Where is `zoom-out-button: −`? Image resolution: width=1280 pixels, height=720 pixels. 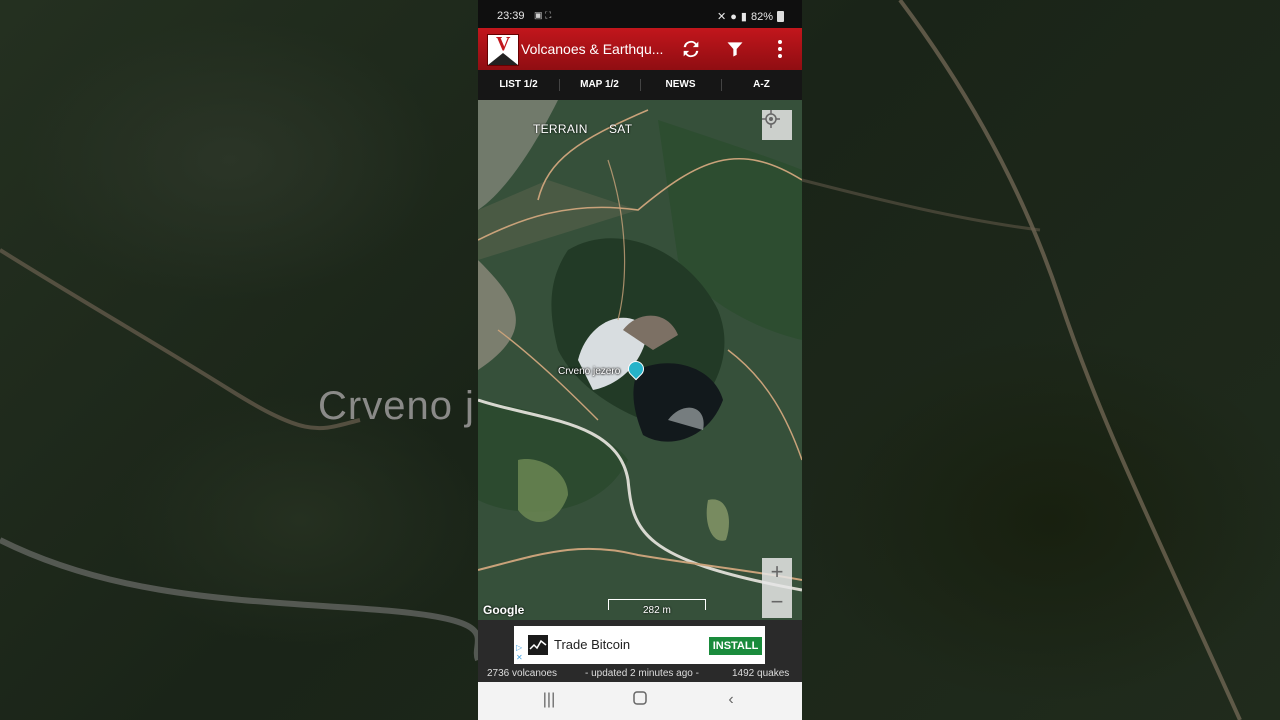
zoom-out-button: − is located at coordinates (777, 603).